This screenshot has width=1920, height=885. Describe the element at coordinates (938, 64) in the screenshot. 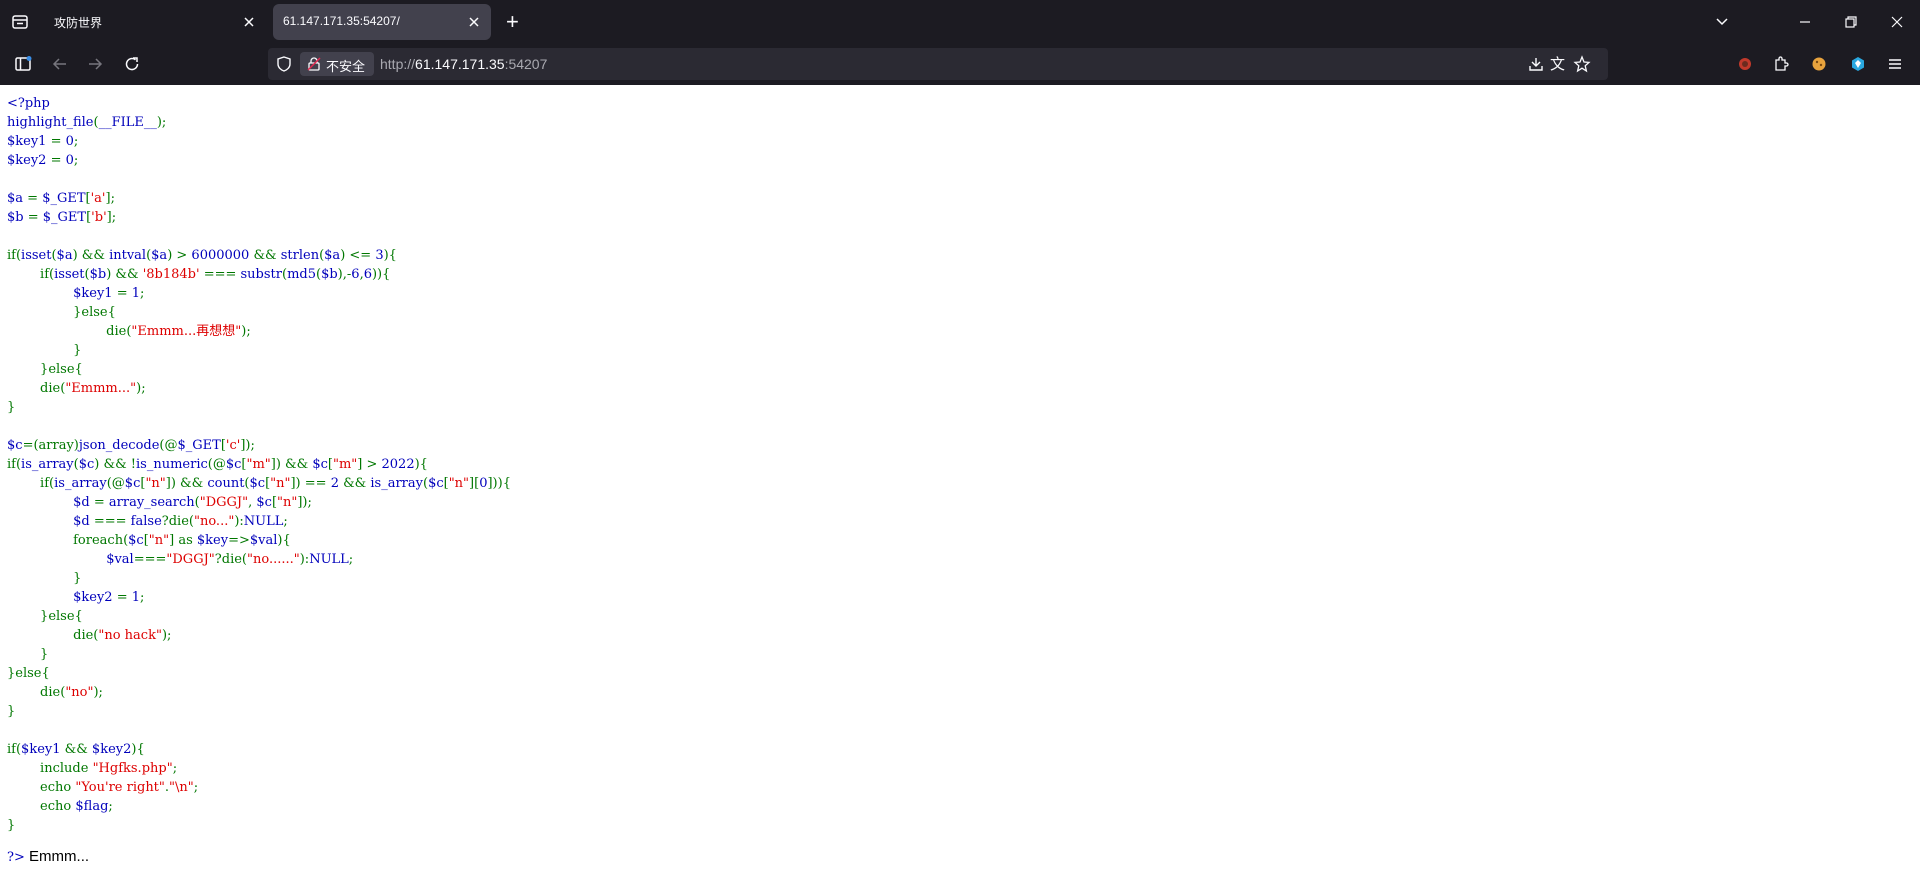

I see `url-bar: 不安全 http://61.147.171.35:54207 文` at that location.